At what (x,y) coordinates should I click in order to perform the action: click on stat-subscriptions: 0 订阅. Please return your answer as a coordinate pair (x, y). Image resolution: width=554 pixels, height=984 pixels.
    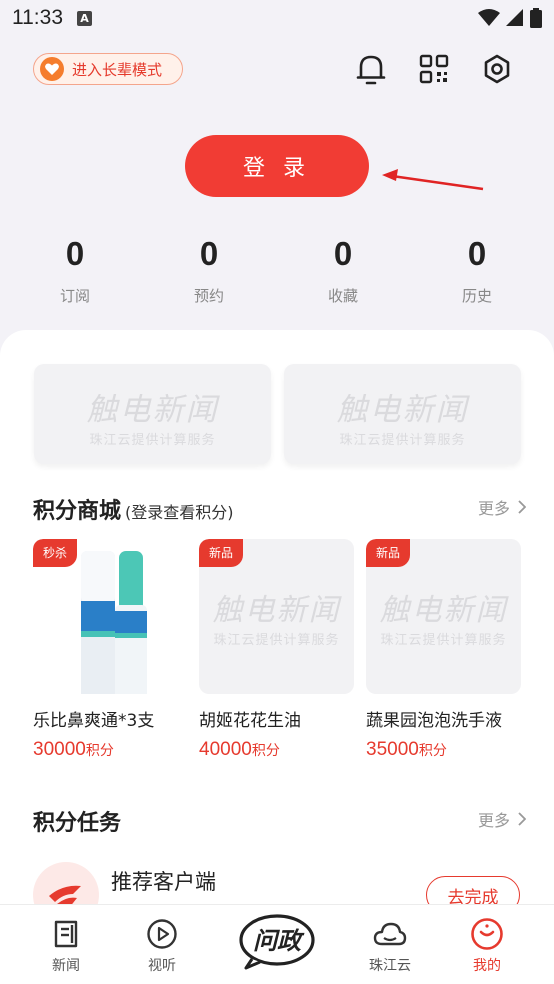
    Looking at the image, I should click on (75, 270).